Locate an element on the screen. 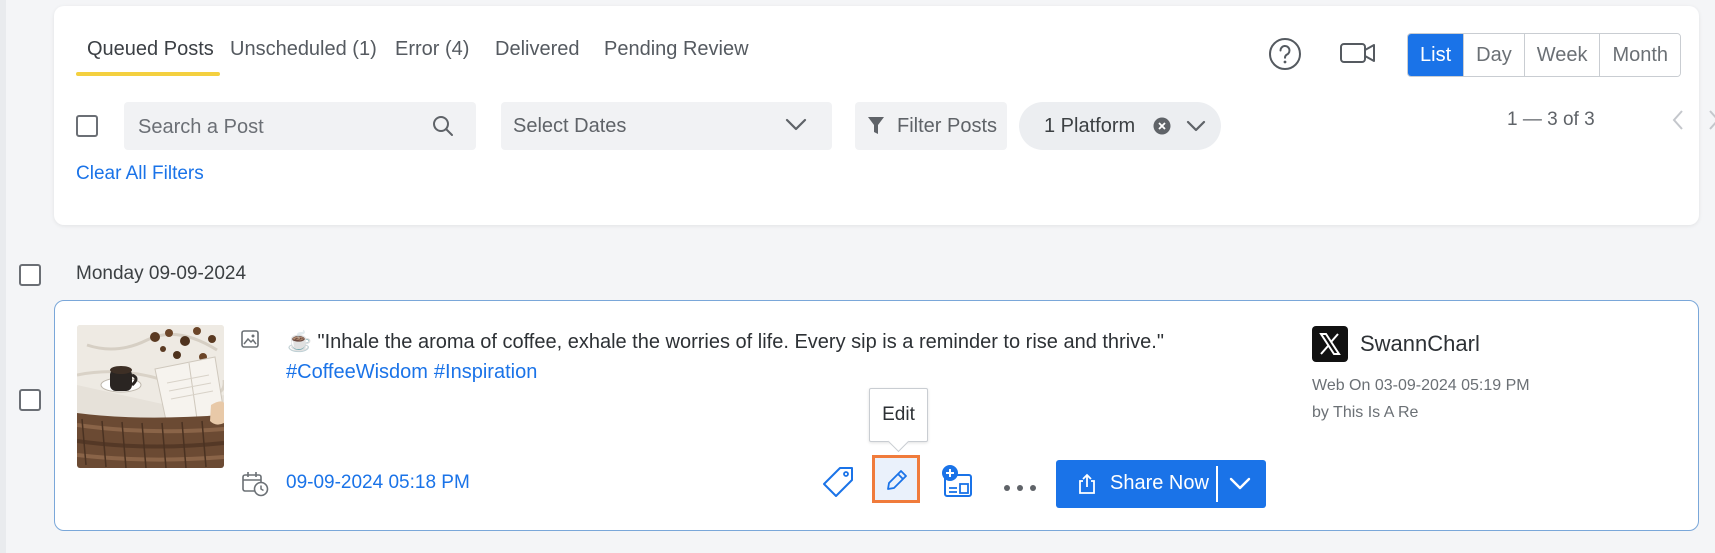  clear-platform-icon is located at coordinates (1162, 128).